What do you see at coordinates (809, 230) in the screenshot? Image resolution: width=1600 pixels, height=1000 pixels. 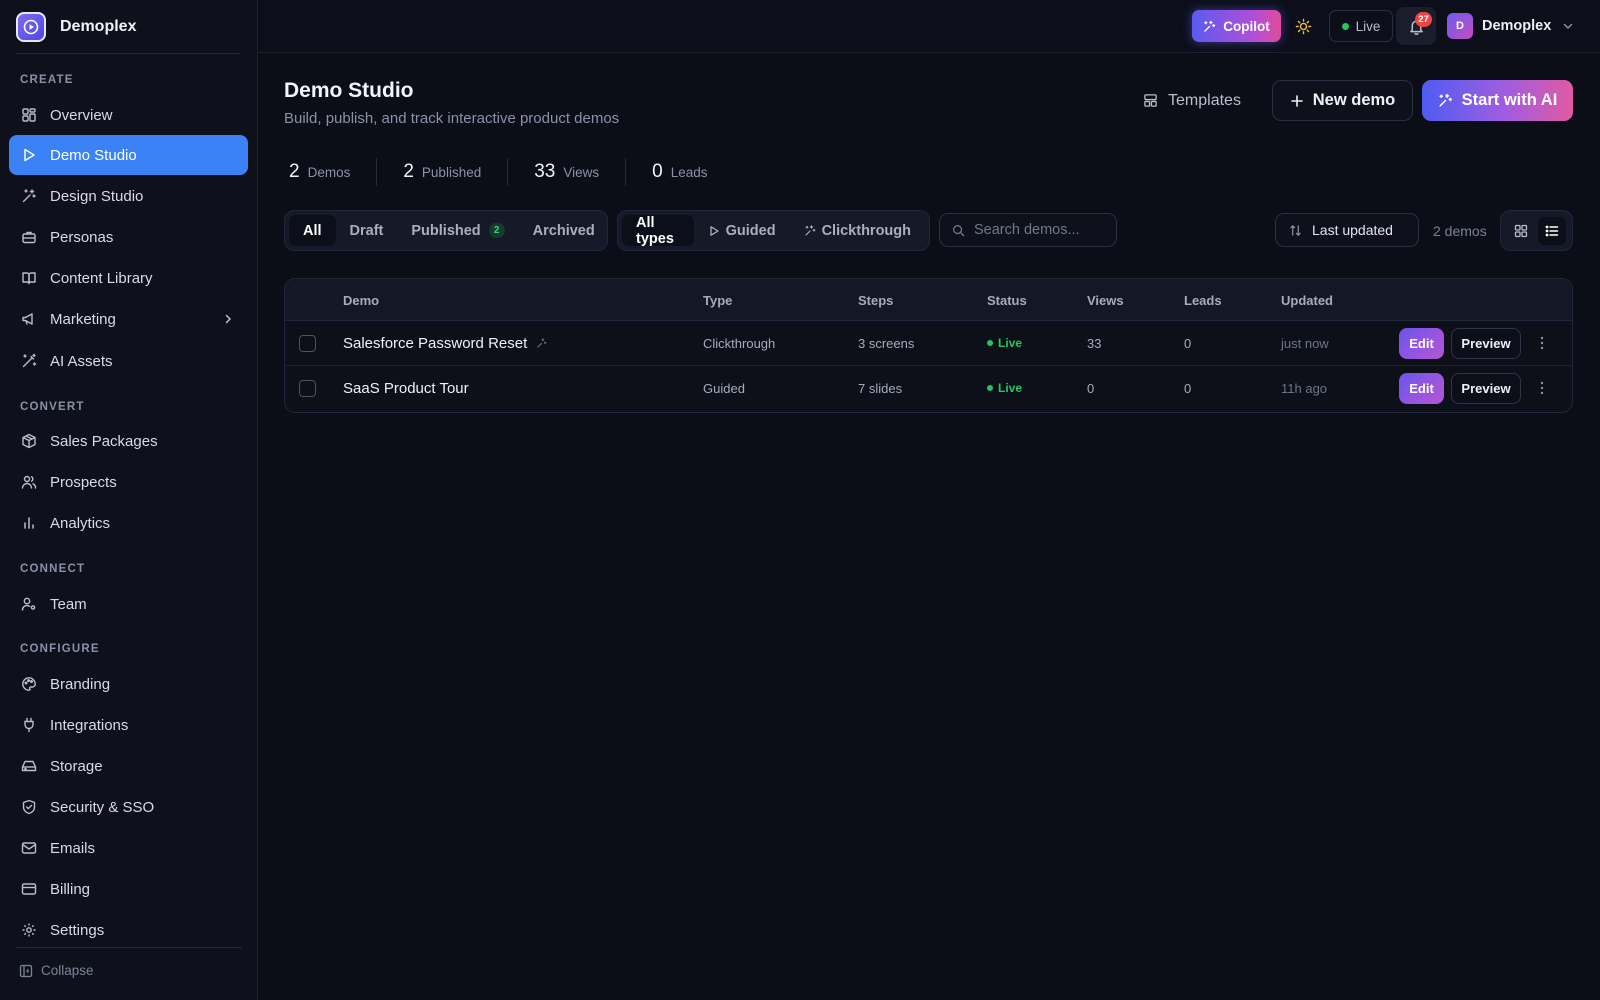 I see `sparkles-icon` at bounding box center [809, 230].